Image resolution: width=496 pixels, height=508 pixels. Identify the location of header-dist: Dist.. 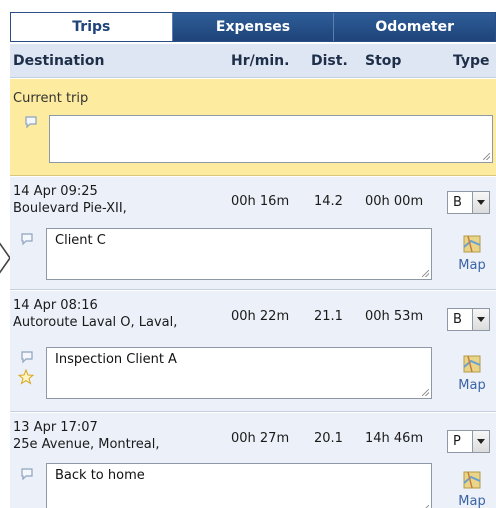
(329, 61).